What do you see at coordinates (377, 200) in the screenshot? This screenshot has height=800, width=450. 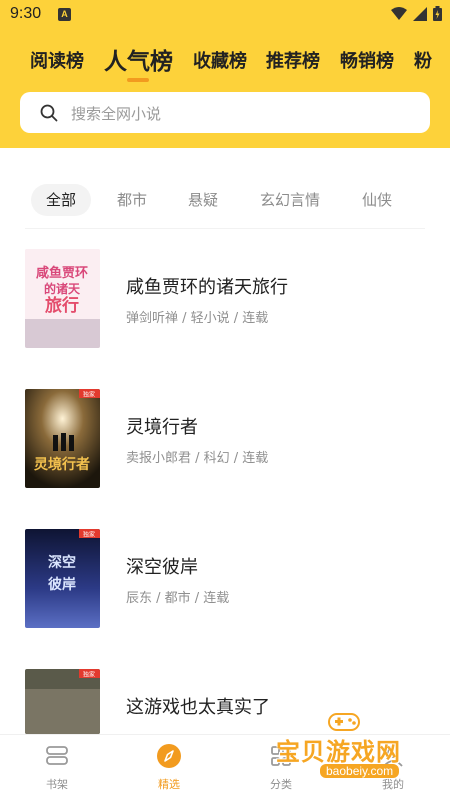 I see `category-xianxia: 仙侠` at bounding box center [377, 200].